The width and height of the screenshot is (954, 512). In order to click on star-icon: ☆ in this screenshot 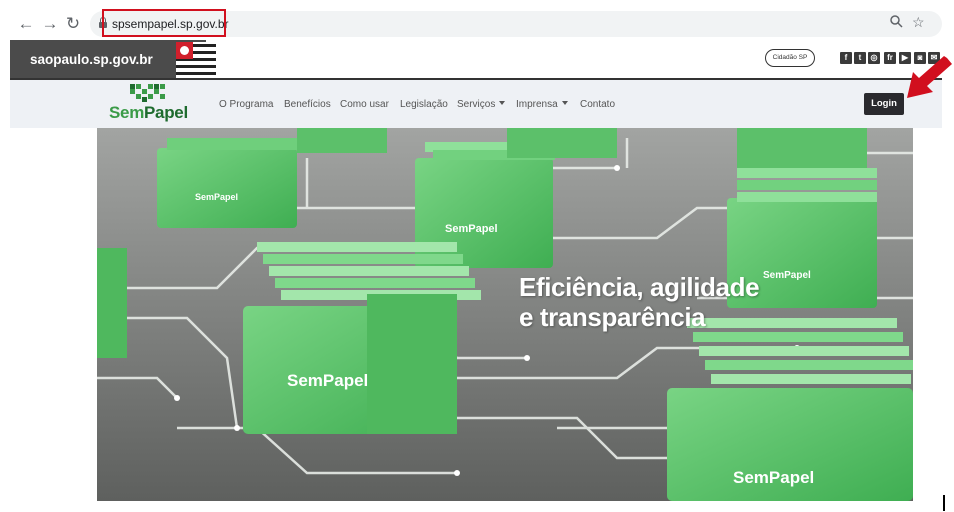, I will do `click(918, 22)`.